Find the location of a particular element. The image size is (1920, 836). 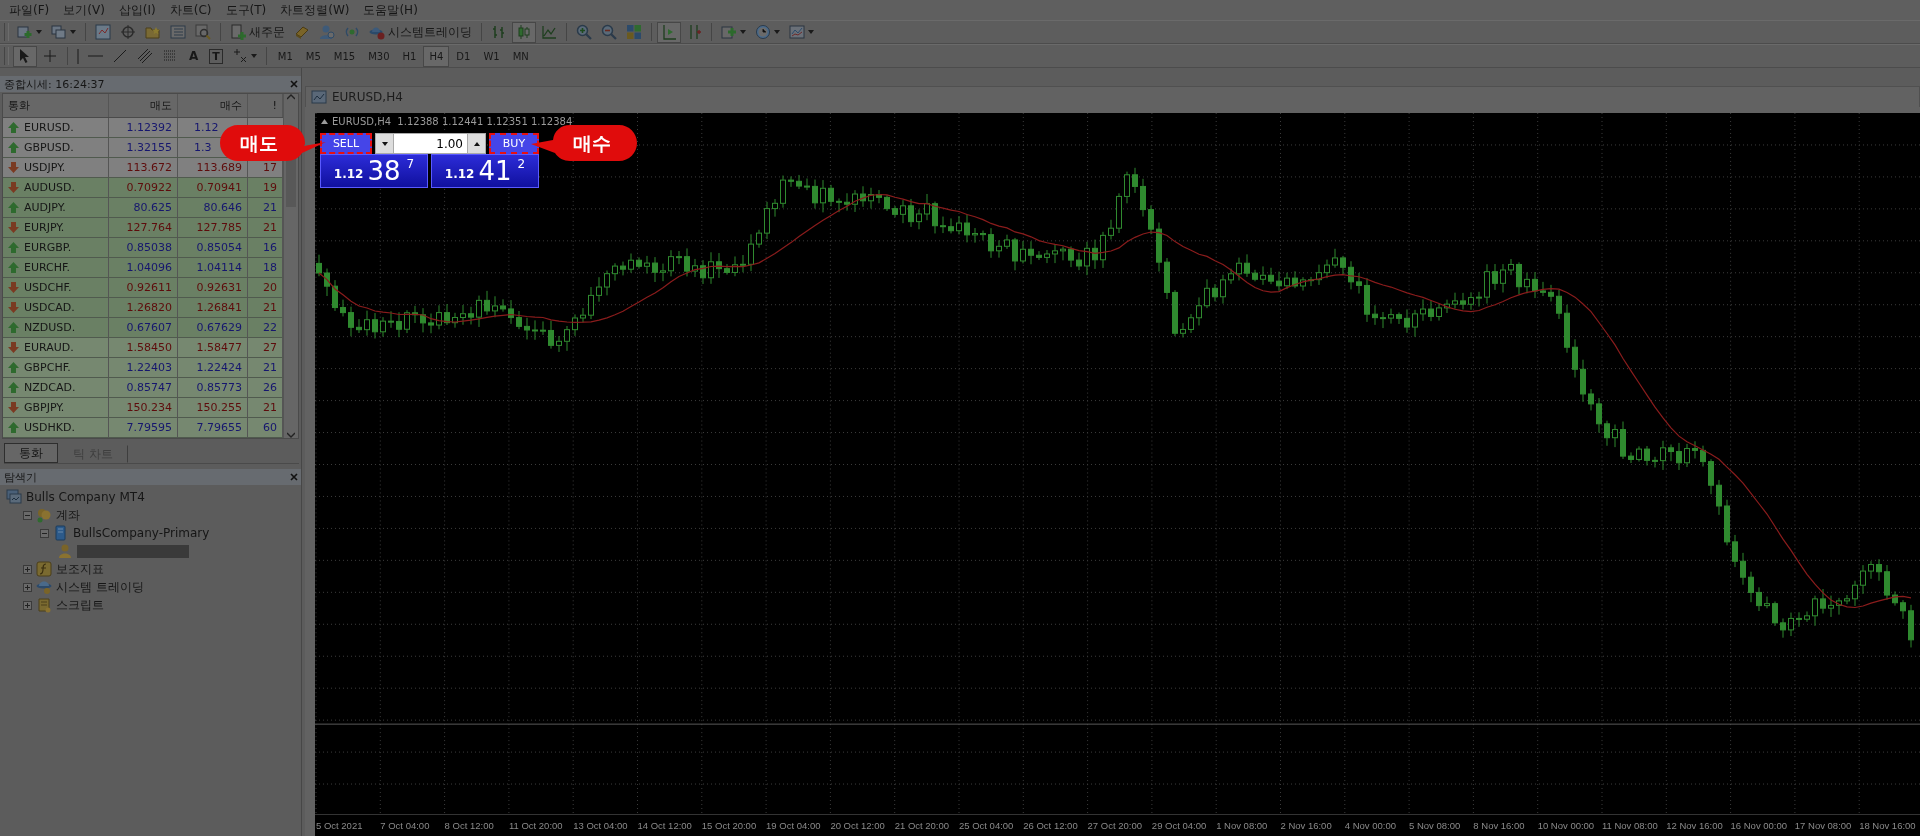

bid-cell: 127.764 is located at coordinates (143, 227).